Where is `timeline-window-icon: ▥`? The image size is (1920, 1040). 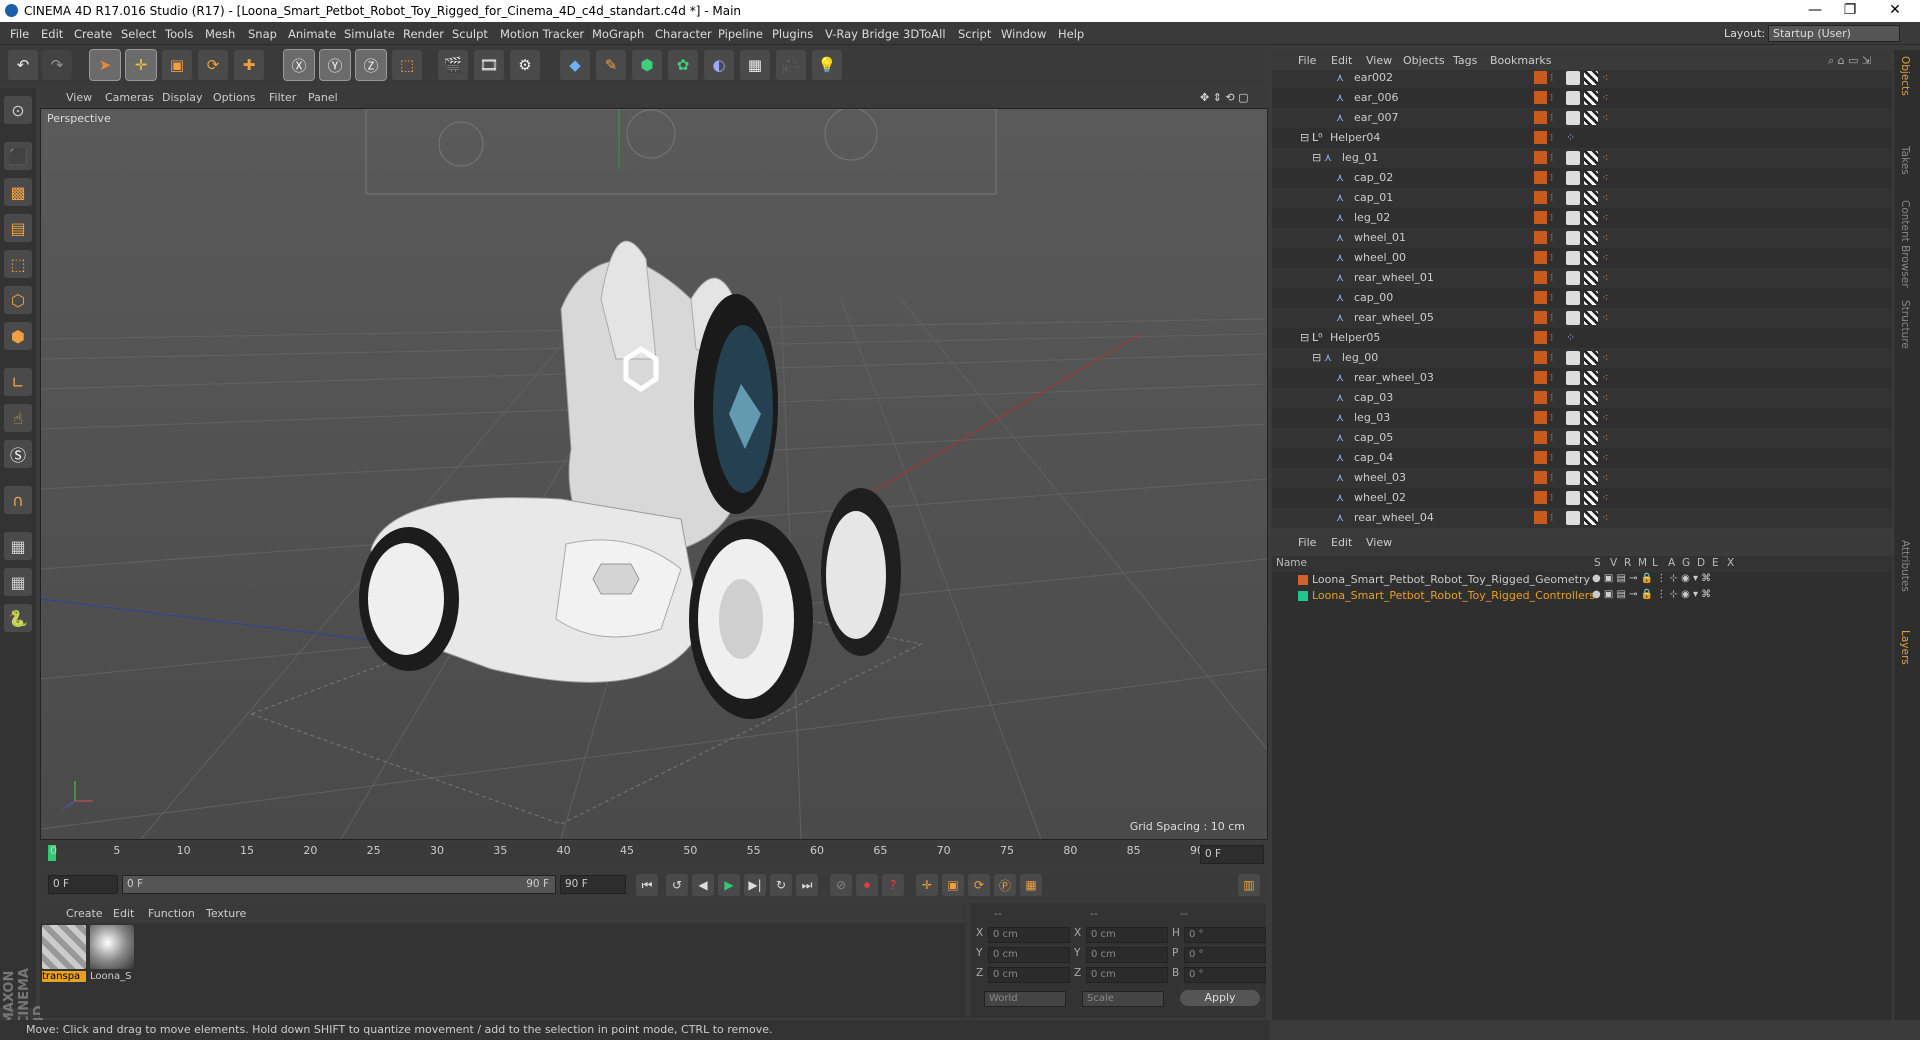
timeline-window-icon: ▥ is located at coordinates (1249, 885).